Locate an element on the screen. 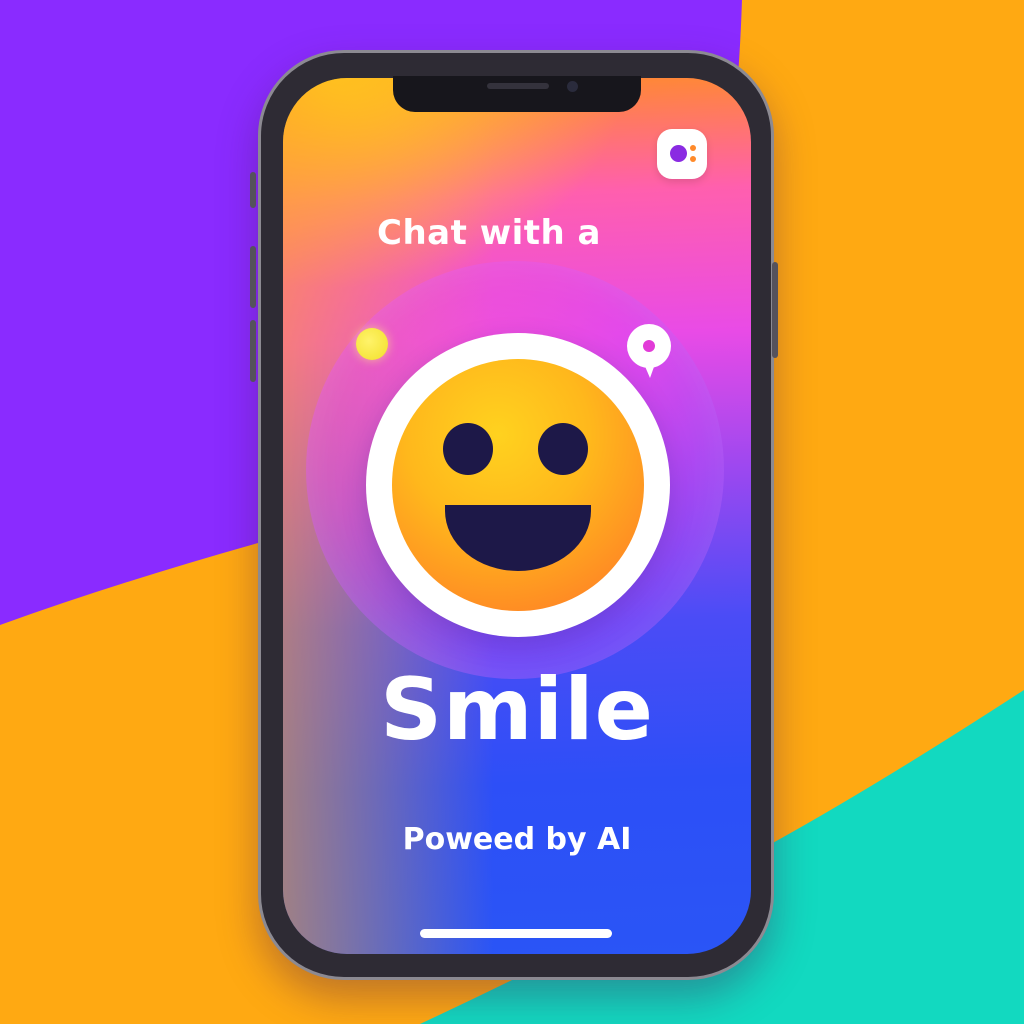 The image size is (1024, 1024). smiley-left-eye is located at coordinates (468, 449).